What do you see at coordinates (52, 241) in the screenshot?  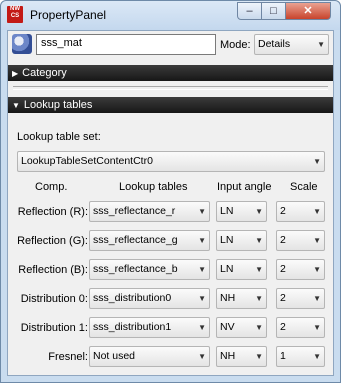 I see `component-label: Reflection (G):` at bounding box center [52, 241].